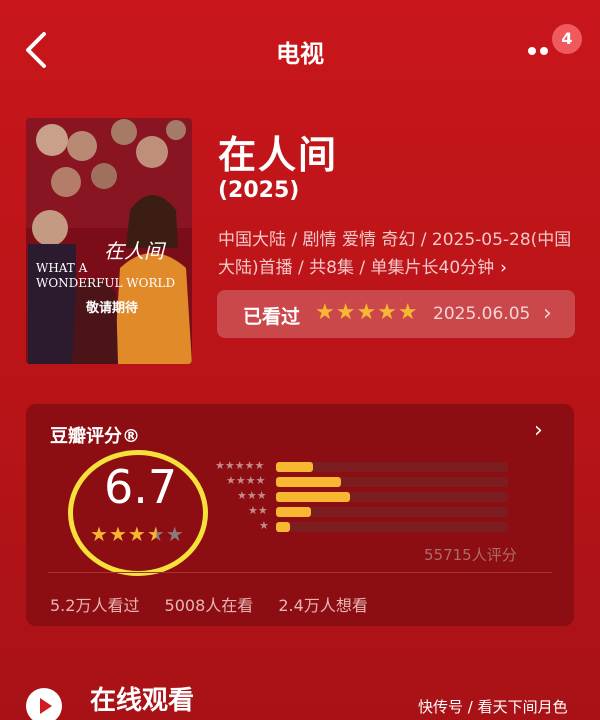 This screenshot has height=720, width=600. What do you see at coordinates (141, 487) in the screenshot?
I see `rating-score: 6.7` at bounding box center [141, 487].